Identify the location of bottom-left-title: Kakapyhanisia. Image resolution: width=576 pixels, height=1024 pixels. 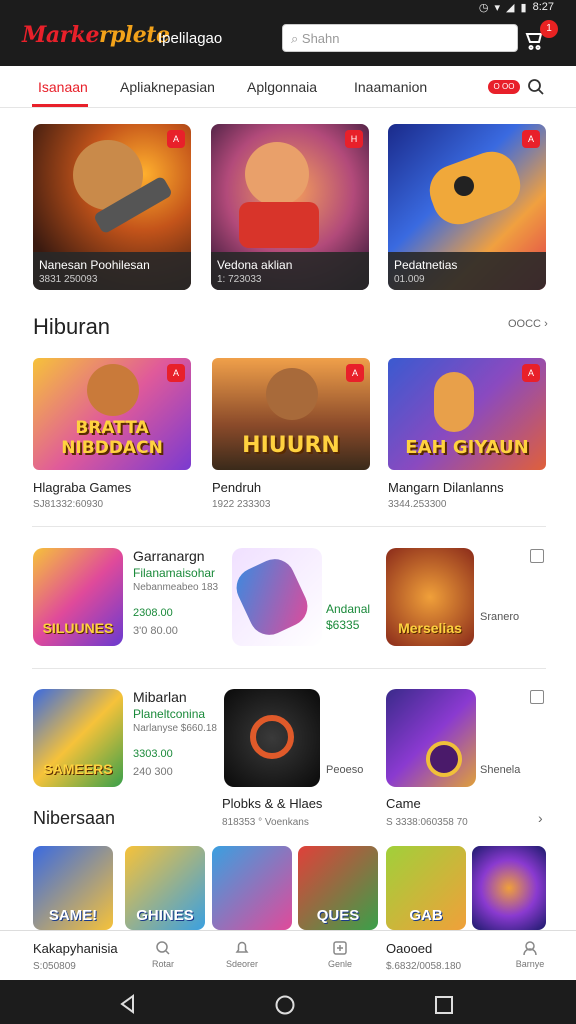
(75, 948).